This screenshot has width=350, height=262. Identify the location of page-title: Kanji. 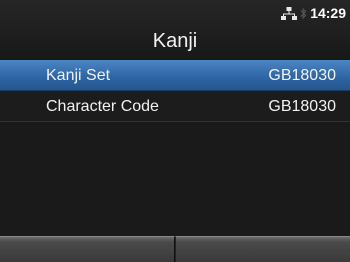
(175, 41).